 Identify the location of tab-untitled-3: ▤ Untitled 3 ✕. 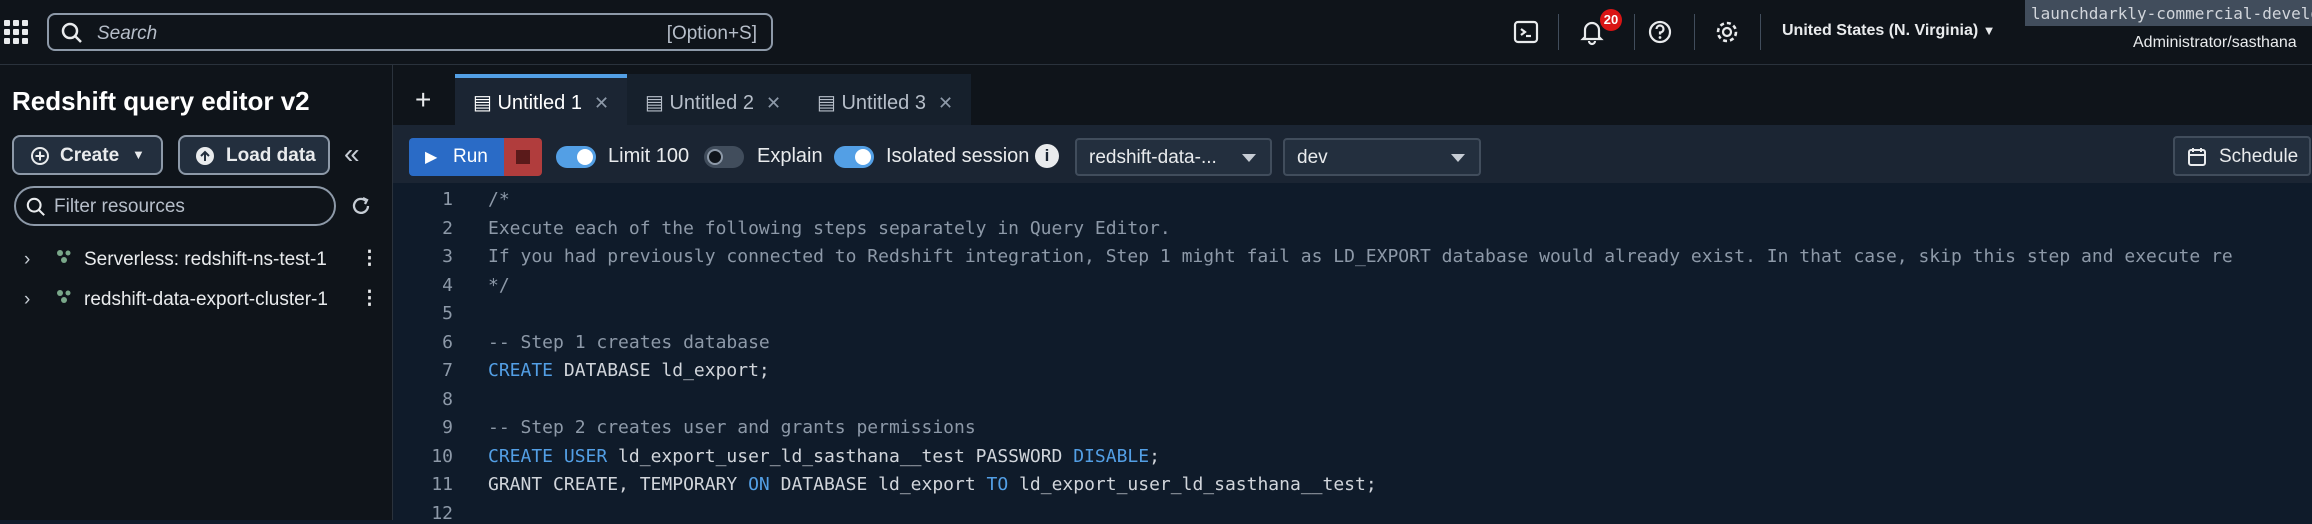
(885, 99).